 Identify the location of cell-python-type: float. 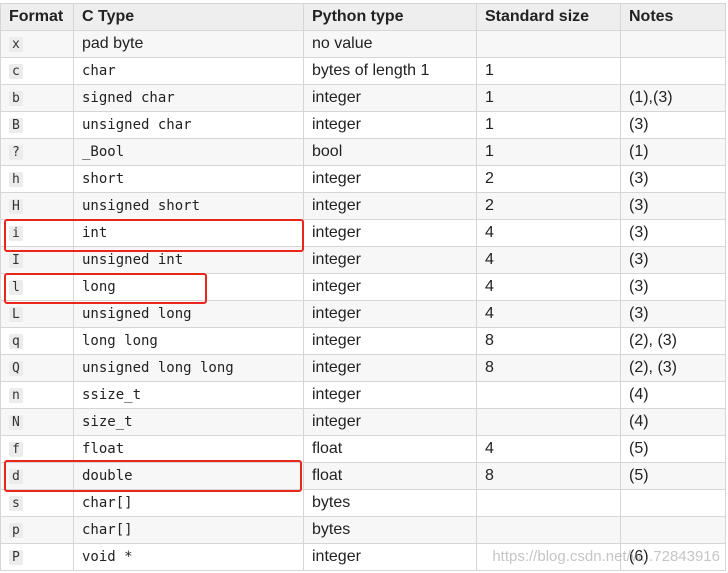
(390, 449).